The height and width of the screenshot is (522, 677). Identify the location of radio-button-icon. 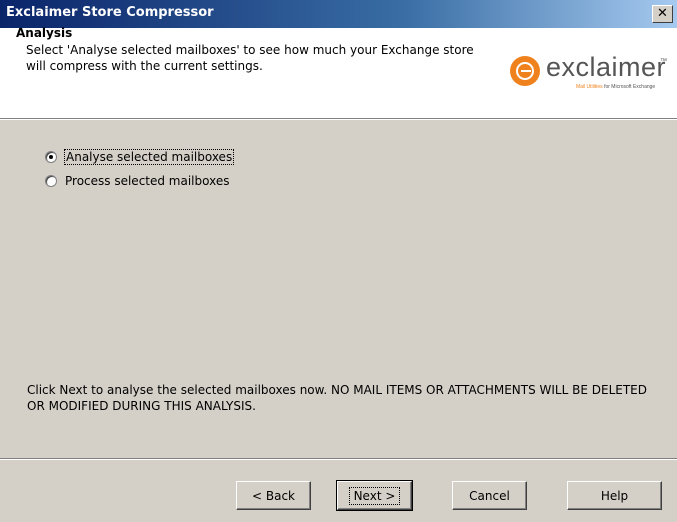
(51, 181).